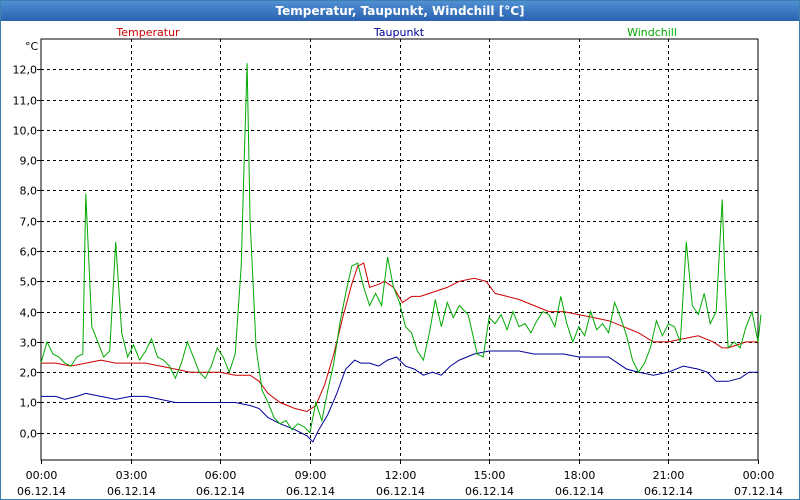 The image size is (800, 500). What do you see at coordinates (132, 475) in the screenshot?
I see `x-tick-time-label: 03:00` at bounding box center [132, 475].